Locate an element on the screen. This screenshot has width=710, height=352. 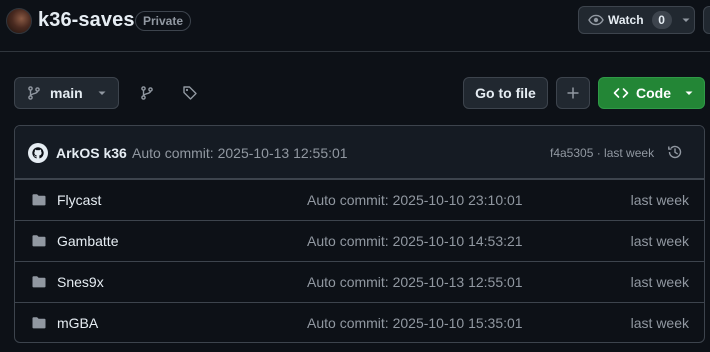
file-commit-message: Auto commit: 2025-10-13 12:55:01 is located at coordinates (415, 282).